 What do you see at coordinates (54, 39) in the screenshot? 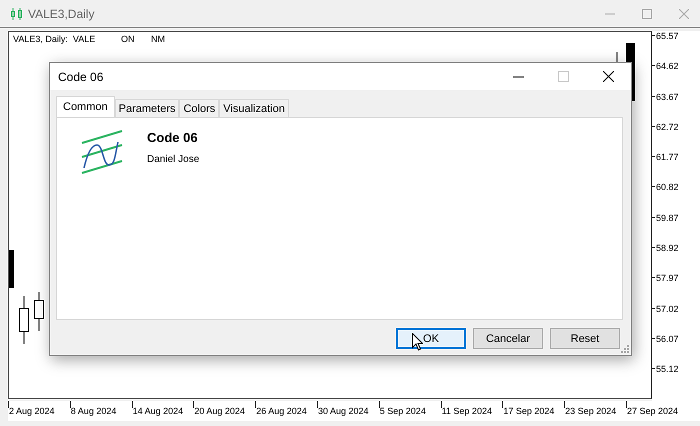
I see `chart-legend-text: VALE3, Daily: VALE` at bounding box center [54, 39].